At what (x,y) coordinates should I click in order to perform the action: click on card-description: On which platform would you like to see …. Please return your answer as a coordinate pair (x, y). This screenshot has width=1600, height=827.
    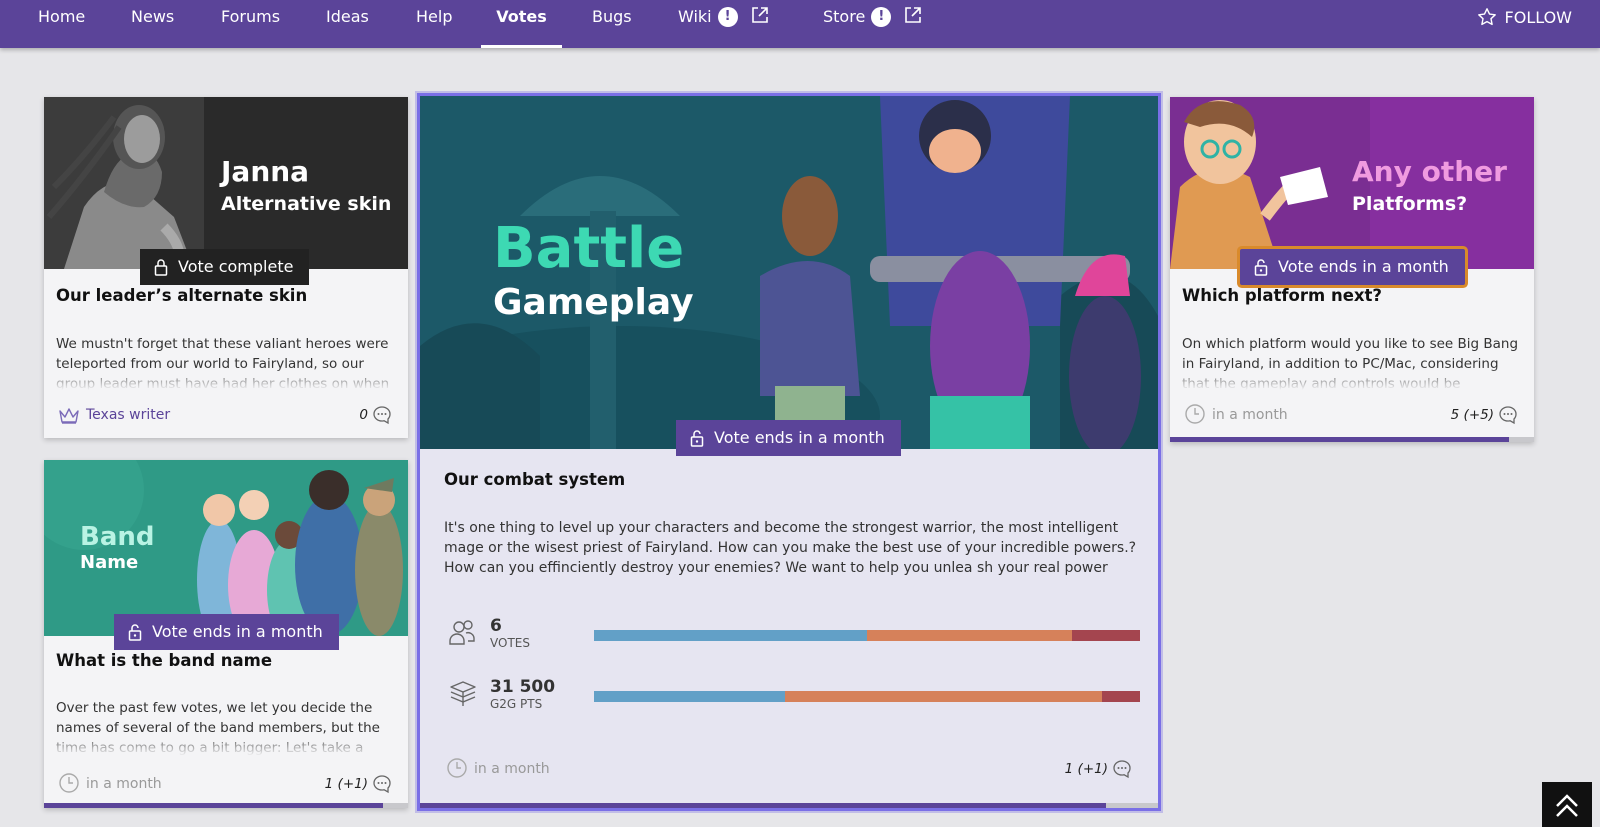
    Looking at the image, I should click on (1351, 362).